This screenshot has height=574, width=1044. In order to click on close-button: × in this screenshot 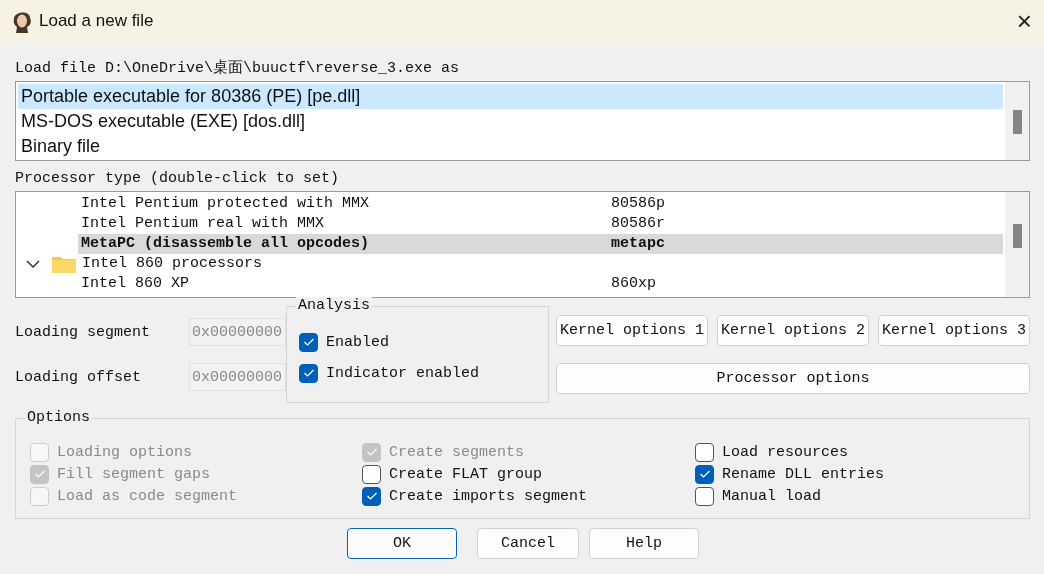, I will do `click(1024, 21)`.